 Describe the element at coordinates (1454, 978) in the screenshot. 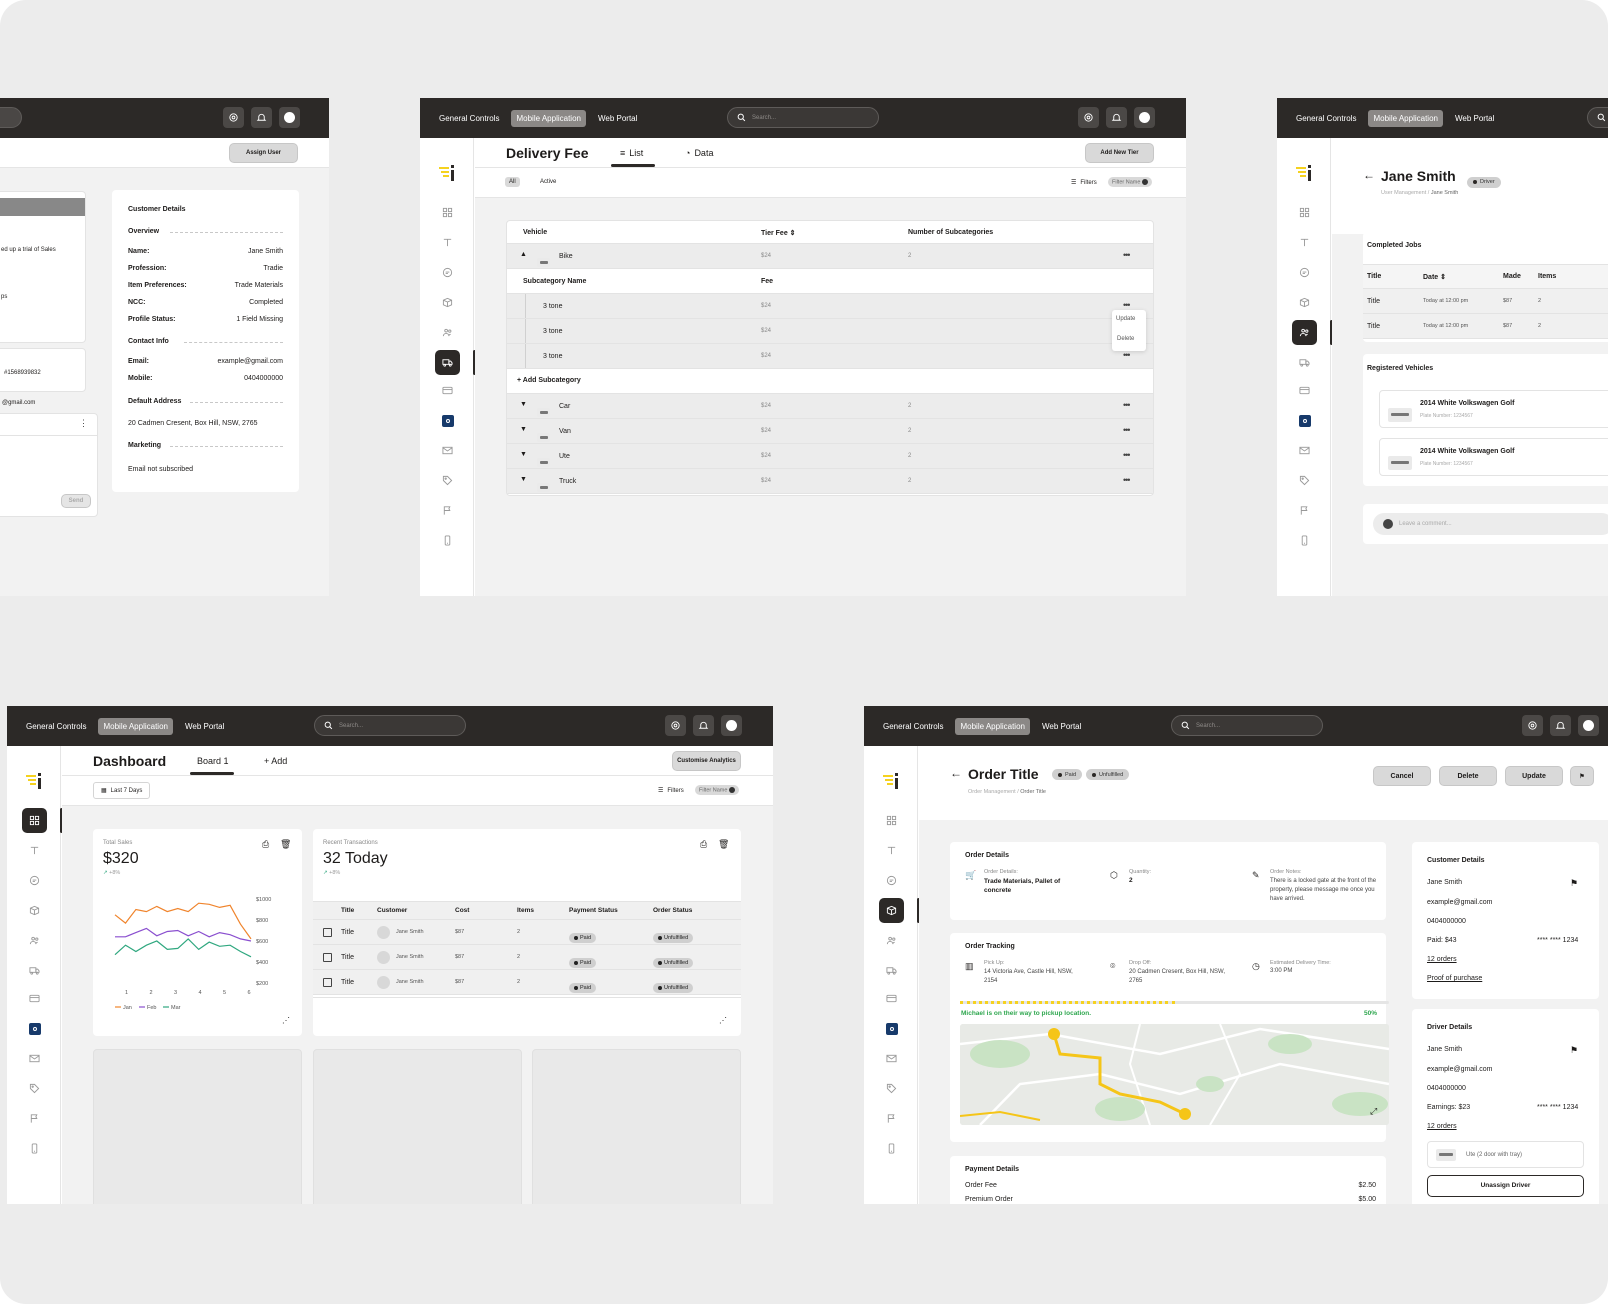

I see `proof-of-purchase-link: Proof of purchase` at that location.